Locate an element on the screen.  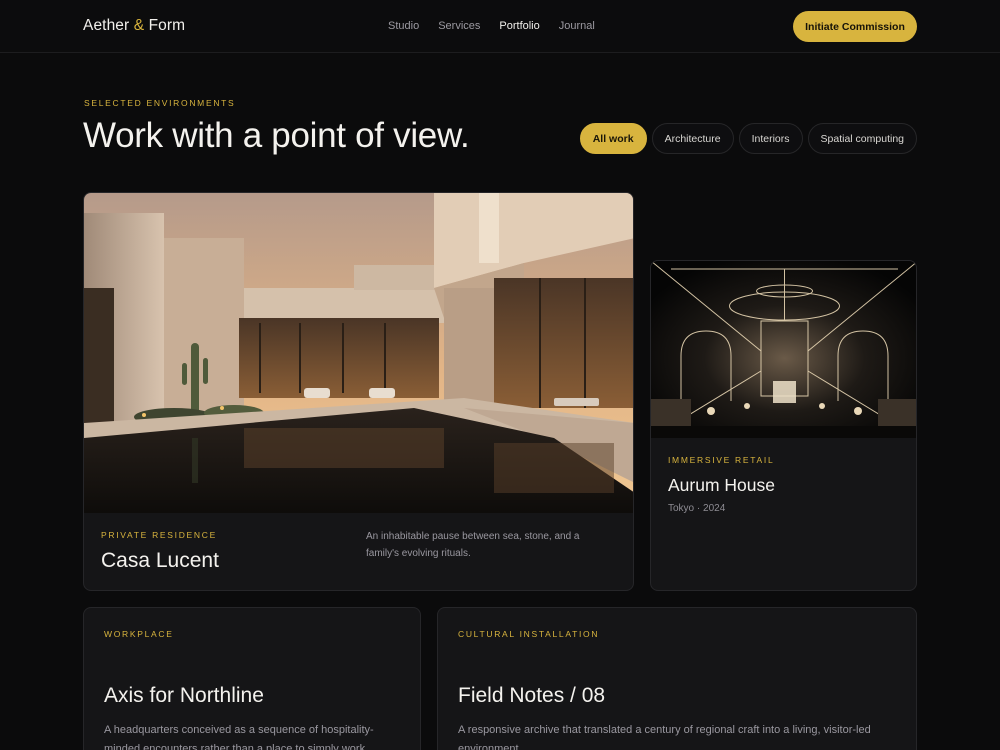
axis-category: Workplace is located at coordinates (139, 634).